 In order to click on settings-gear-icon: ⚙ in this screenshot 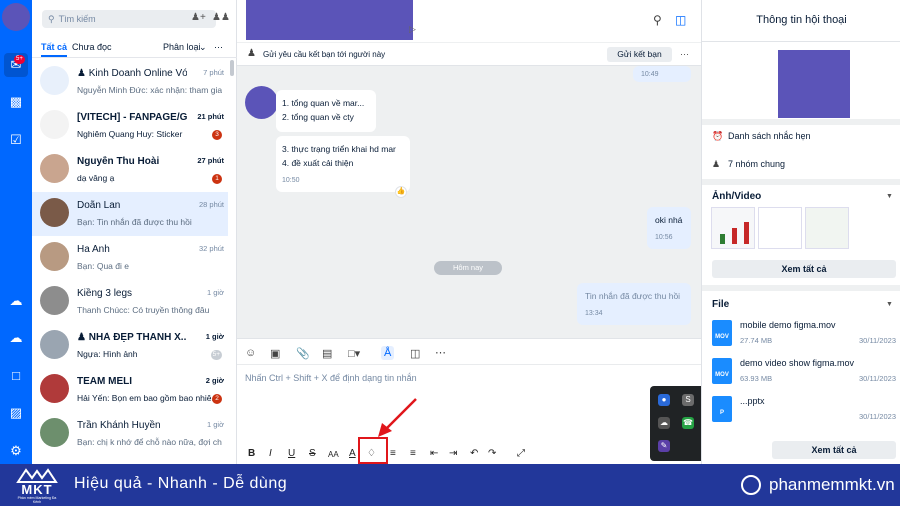, I will do `click(16, 451)`.